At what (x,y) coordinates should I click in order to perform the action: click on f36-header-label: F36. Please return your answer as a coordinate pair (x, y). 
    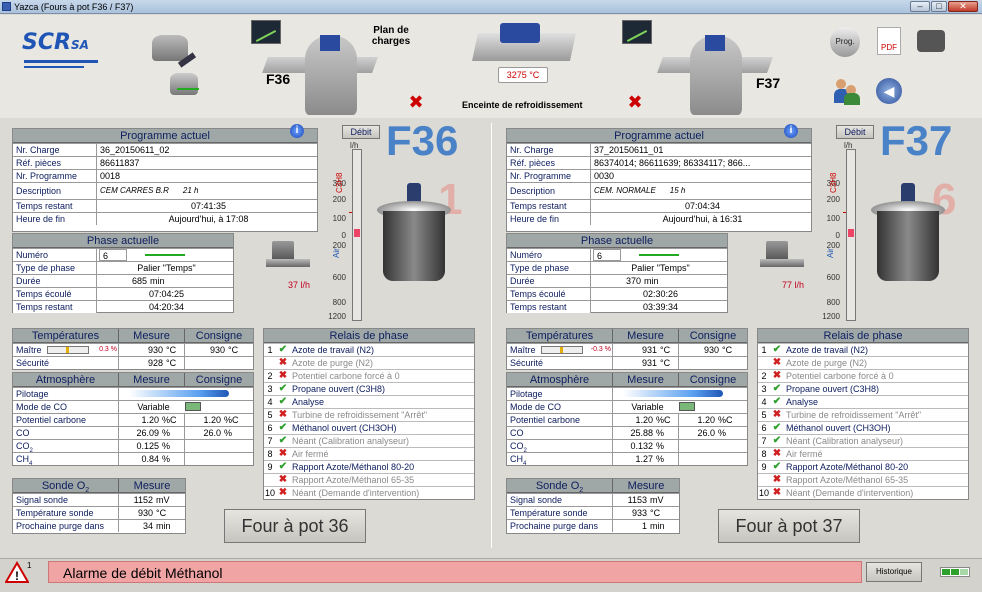
    Looking at the image, I should click on (278, 79).